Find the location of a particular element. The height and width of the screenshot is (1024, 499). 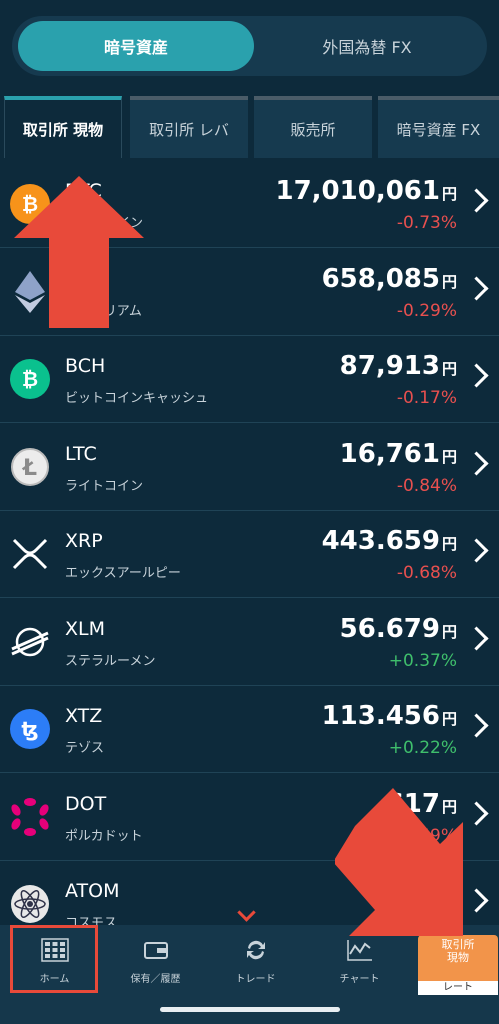

segment-forex: 外国為替 FX is located at coordinates (367, 46).